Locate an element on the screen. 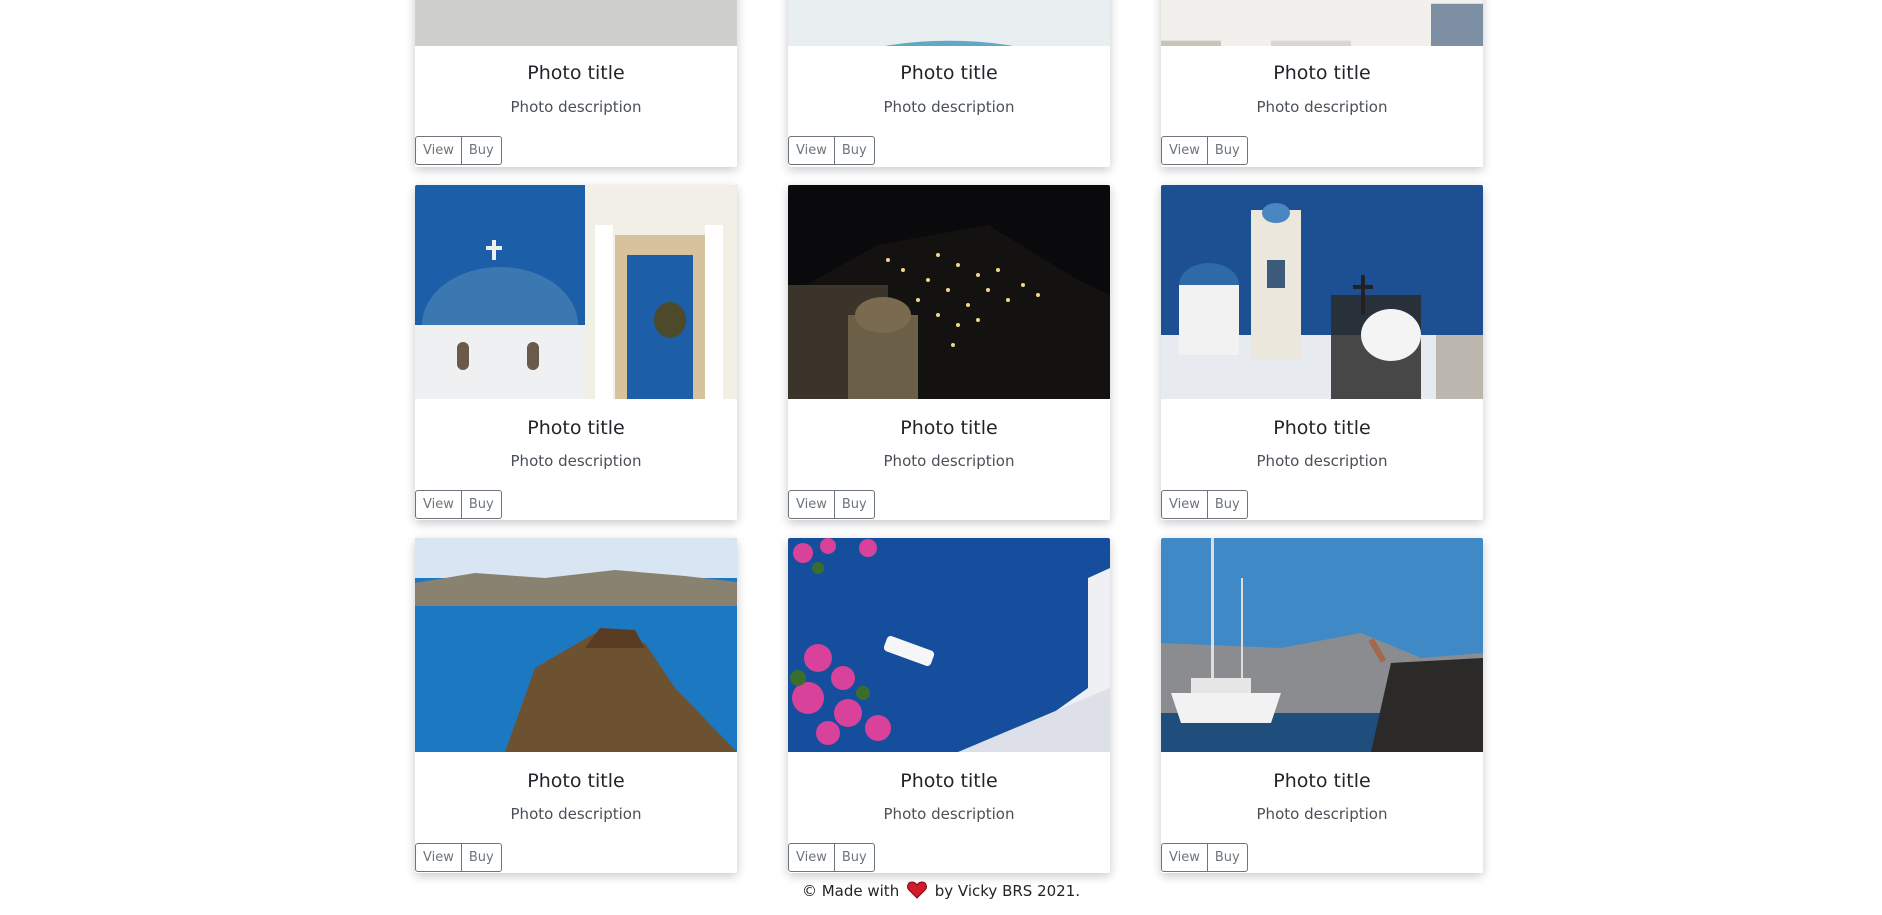  footer: © Made with by Vicky BRS 2021. is located at coordinates (941, 892).